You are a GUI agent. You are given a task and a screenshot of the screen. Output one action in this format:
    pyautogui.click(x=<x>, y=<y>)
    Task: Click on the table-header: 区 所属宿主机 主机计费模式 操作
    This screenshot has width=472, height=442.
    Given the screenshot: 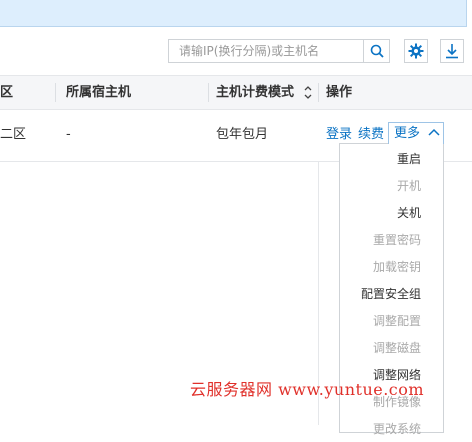 What is the action you would take?
    pyautogui.click(x=236, y=92)
    